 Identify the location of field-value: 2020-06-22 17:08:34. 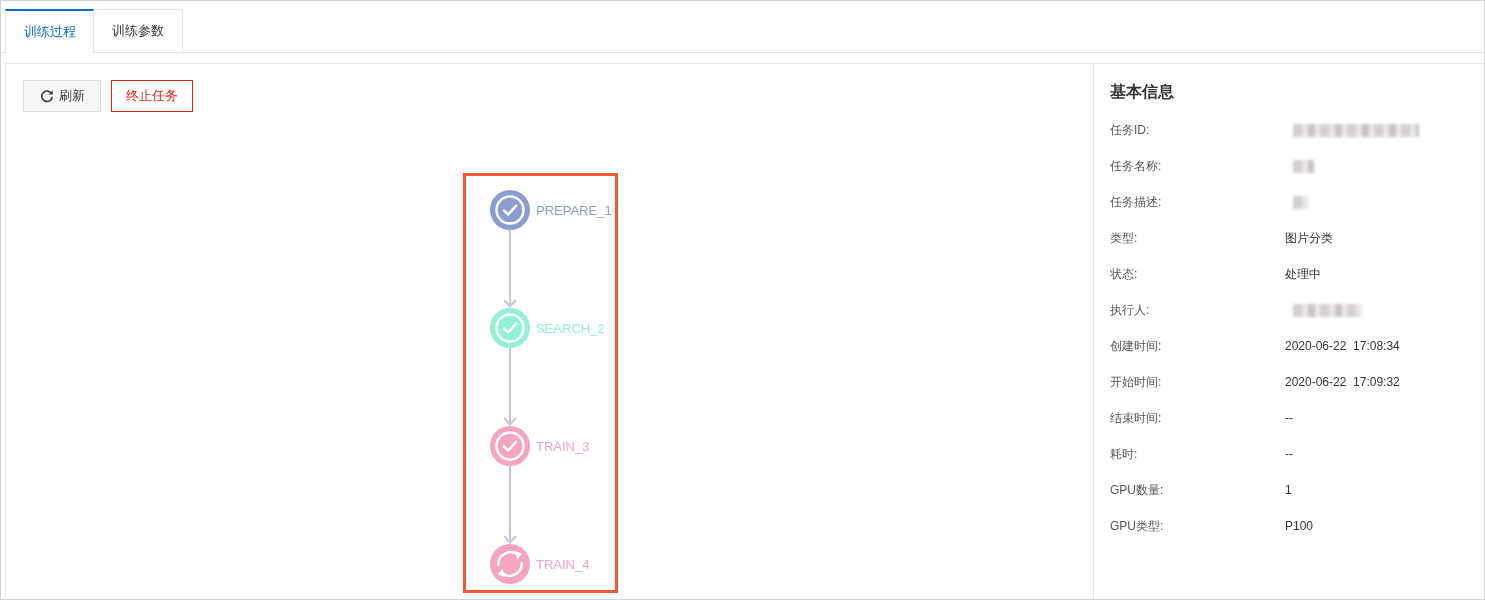
(1342, 346).